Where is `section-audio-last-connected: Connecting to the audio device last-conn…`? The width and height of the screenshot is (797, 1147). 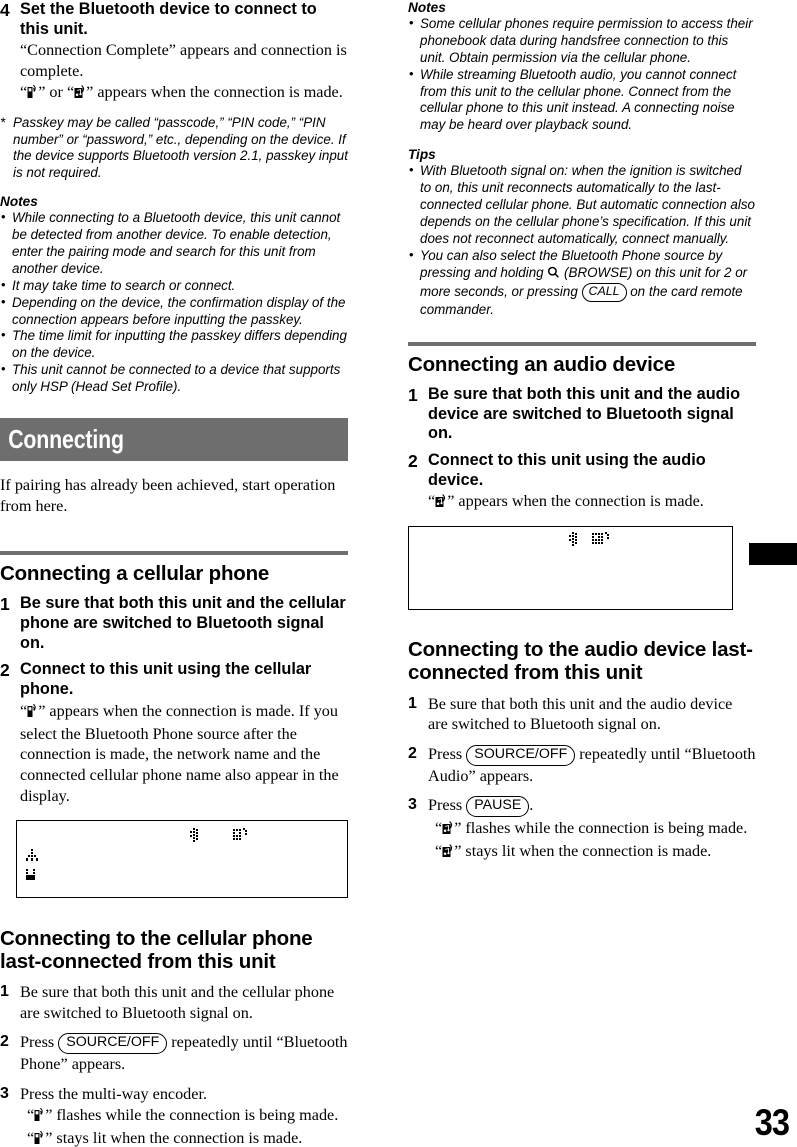 section-audio-last-connected: Connecting to the audio device last-conn… is located at coordinates (582, 750).